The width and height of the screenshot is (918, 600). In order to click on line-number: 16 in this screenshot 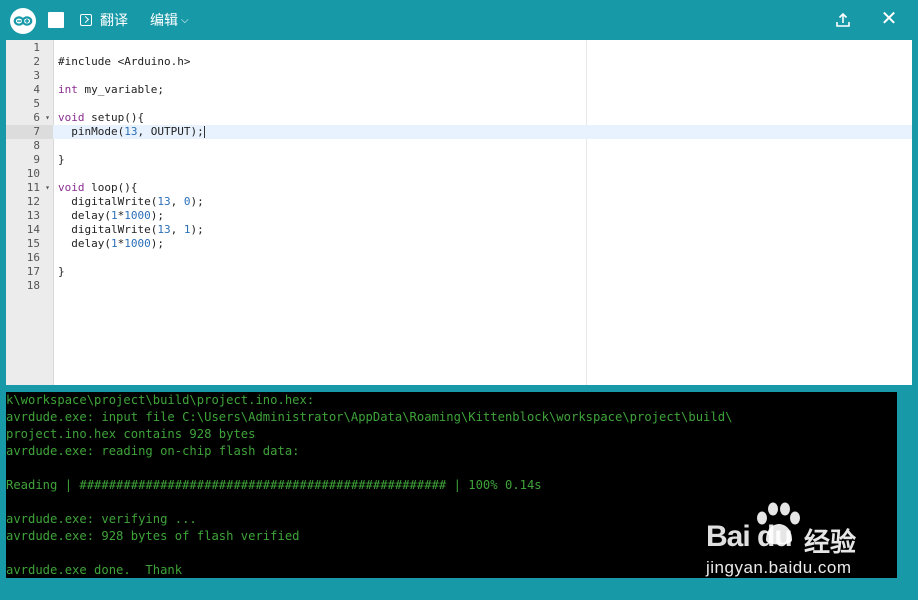, I will do `click(33, 257)`.